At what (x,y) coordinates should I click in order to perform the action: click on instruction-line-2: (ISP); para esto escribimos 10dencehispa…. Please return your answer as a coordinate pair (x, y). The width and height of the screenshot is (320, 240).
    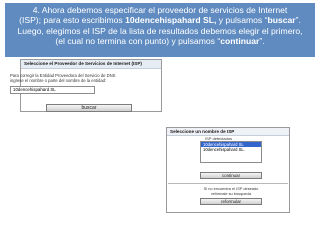
    Looking at the image, I should click on (160, 20).